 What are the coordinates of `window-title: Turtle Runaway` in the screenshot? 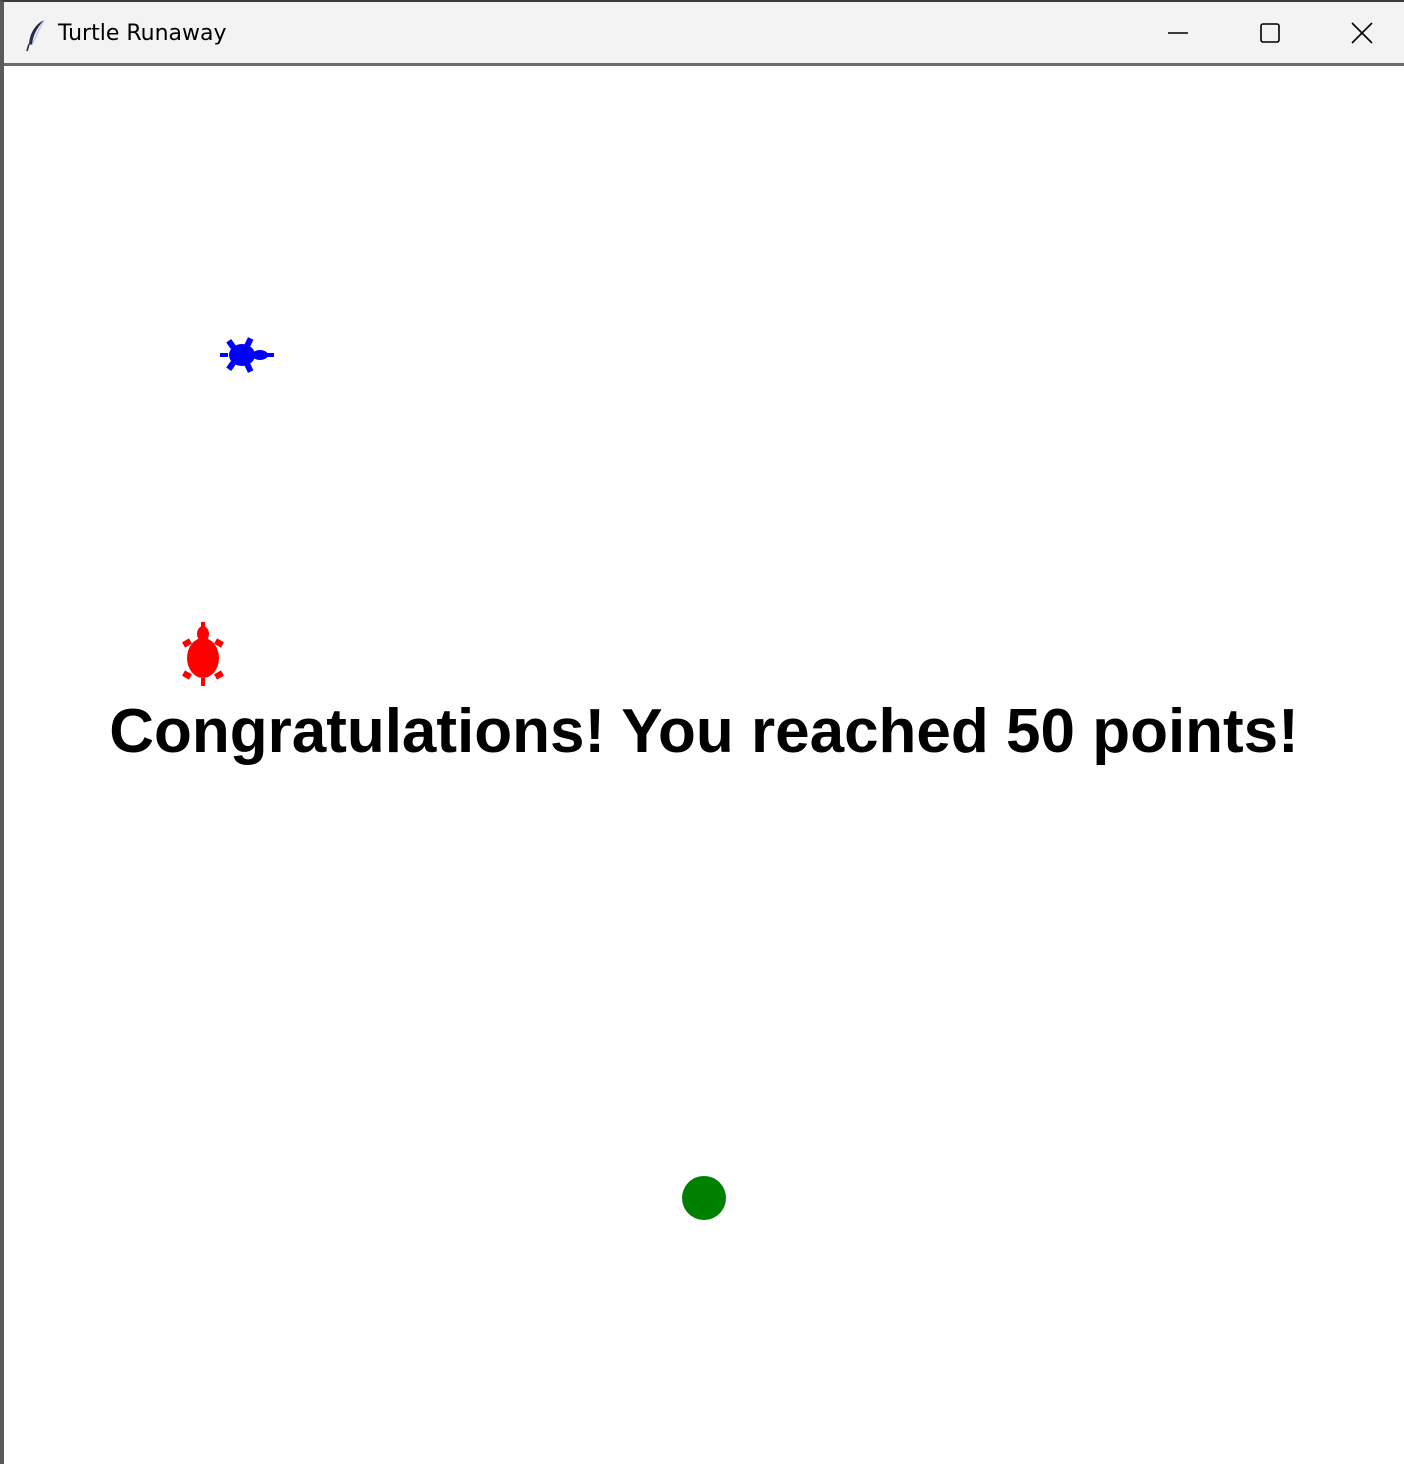 It's located at (142, 33).